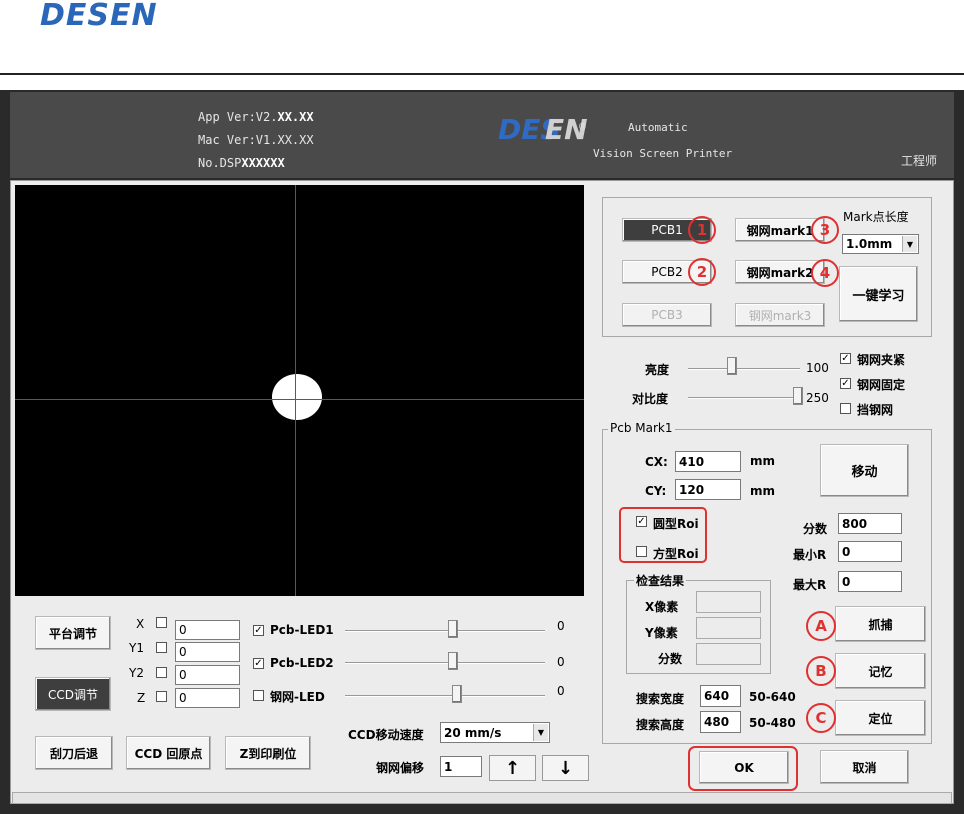 This screenshot has width=964, height=814. Describe the element at coordinates (656, 462) in the screenshot. I see `cx-label: CX:` at that location.